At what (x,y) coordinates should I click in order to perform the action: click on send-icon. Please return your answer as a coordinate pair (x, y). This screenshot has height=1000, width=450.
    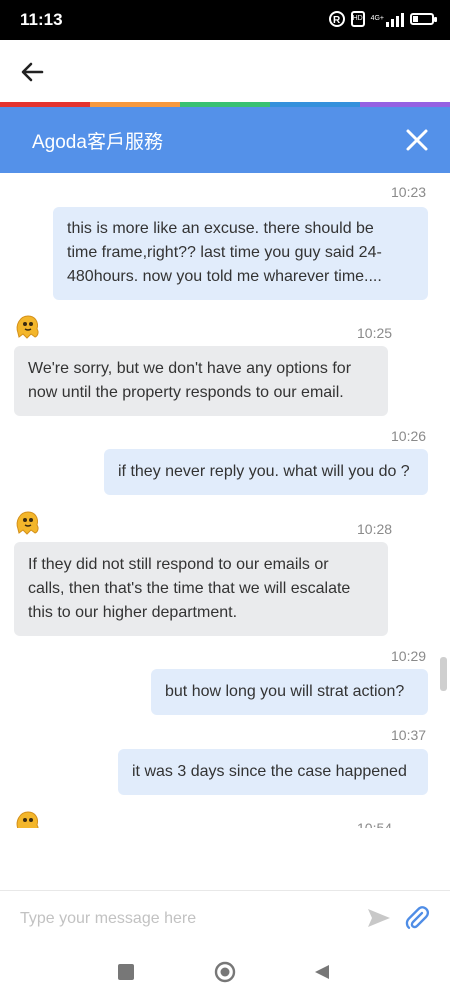
    Looking at the image, I should click on (379, 918).